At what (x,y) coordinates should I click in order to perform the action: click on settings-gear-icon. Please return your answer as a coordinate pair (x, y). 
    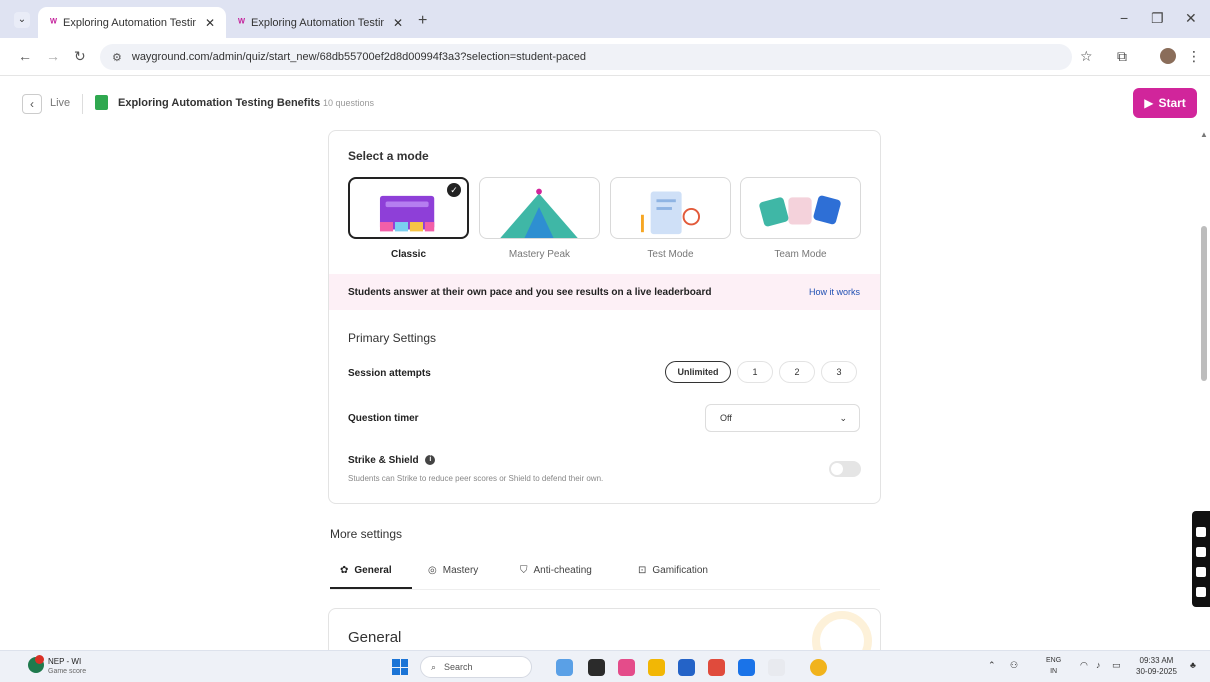
    Looking at the image, I should click on (1201, 592).